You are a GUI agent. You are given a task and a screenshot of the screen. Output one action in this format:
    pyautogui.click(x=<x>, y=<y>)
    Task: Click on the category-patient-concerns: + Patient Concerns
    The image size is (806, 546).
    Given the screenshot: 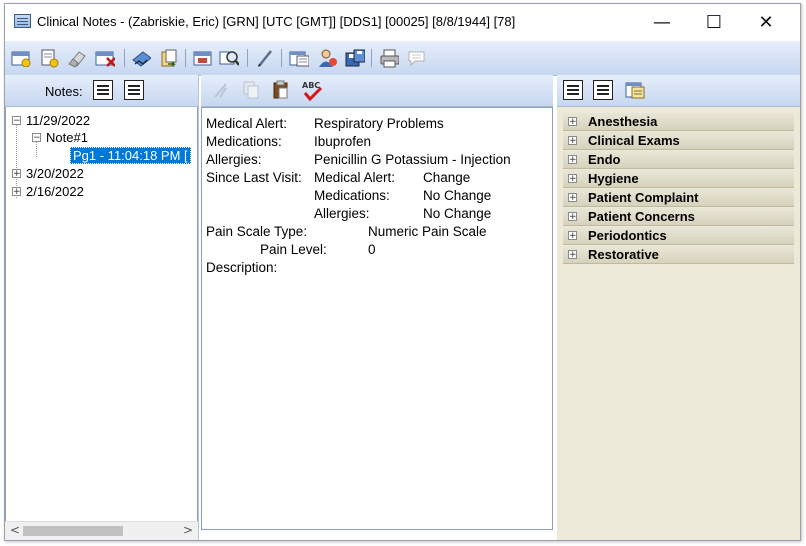 What is the action you would take?
    pyautogui.click(x=678, y=217)
    